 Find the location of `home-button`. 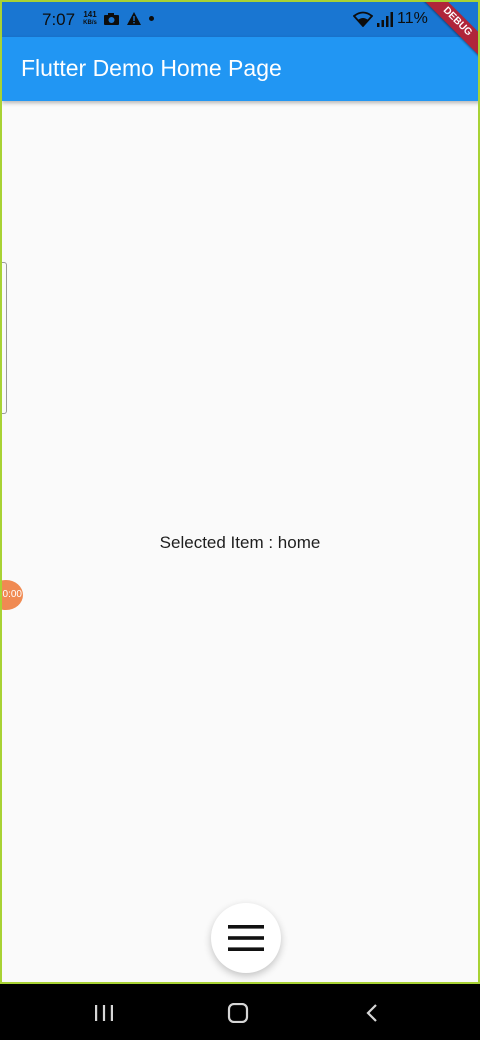

home-button is located at coordinates (238, 1013).